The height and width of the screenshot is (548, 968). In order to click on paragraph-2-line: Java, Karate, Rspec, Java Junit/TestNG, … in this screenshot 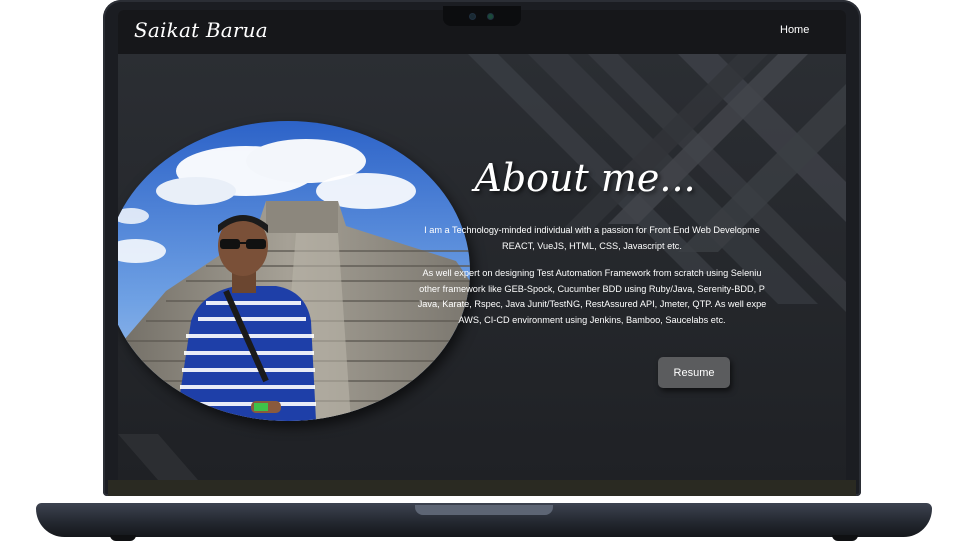, I will do `click(592, 304)`.